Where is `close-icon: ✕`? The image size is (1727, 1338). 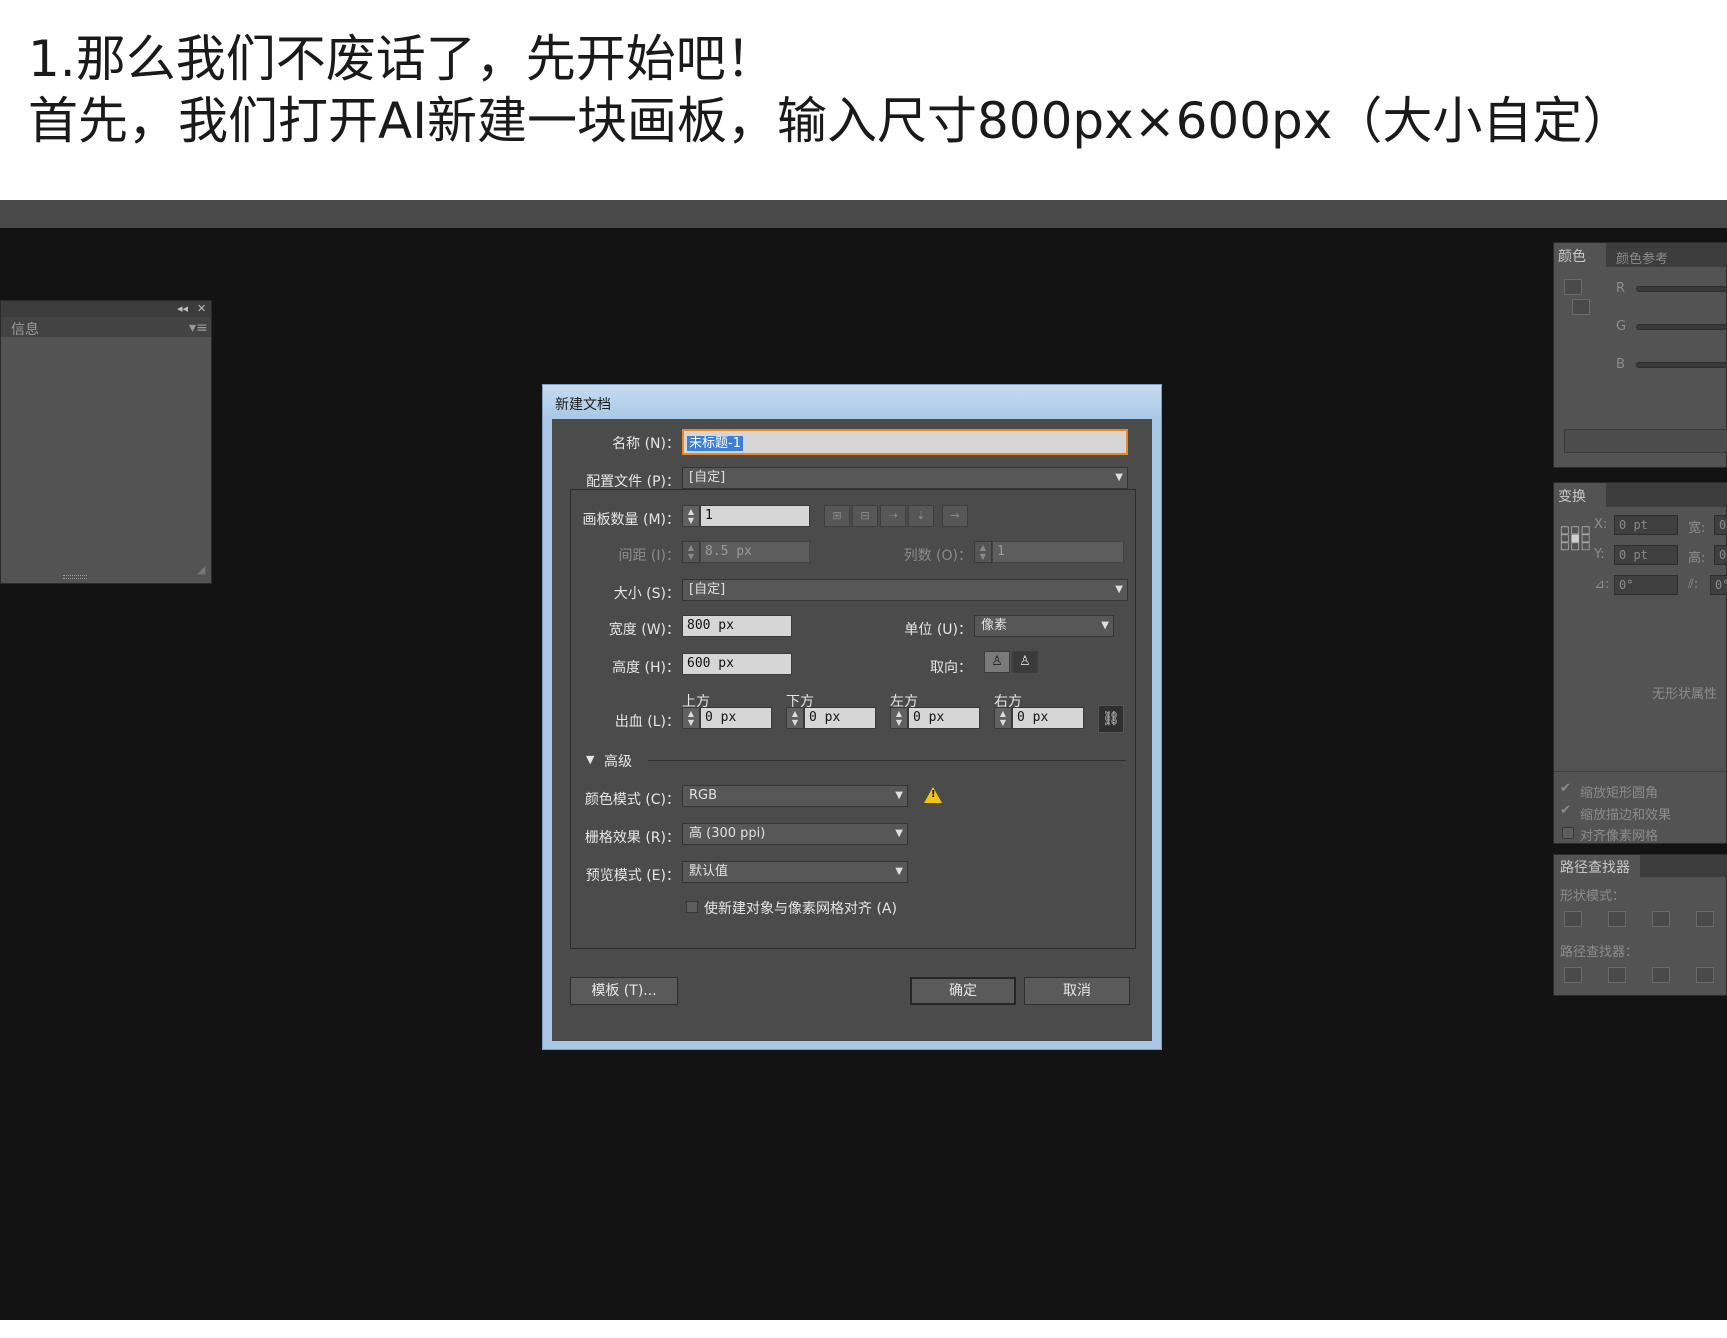 close-icon: ✕ is located at coordinates (201, 308).